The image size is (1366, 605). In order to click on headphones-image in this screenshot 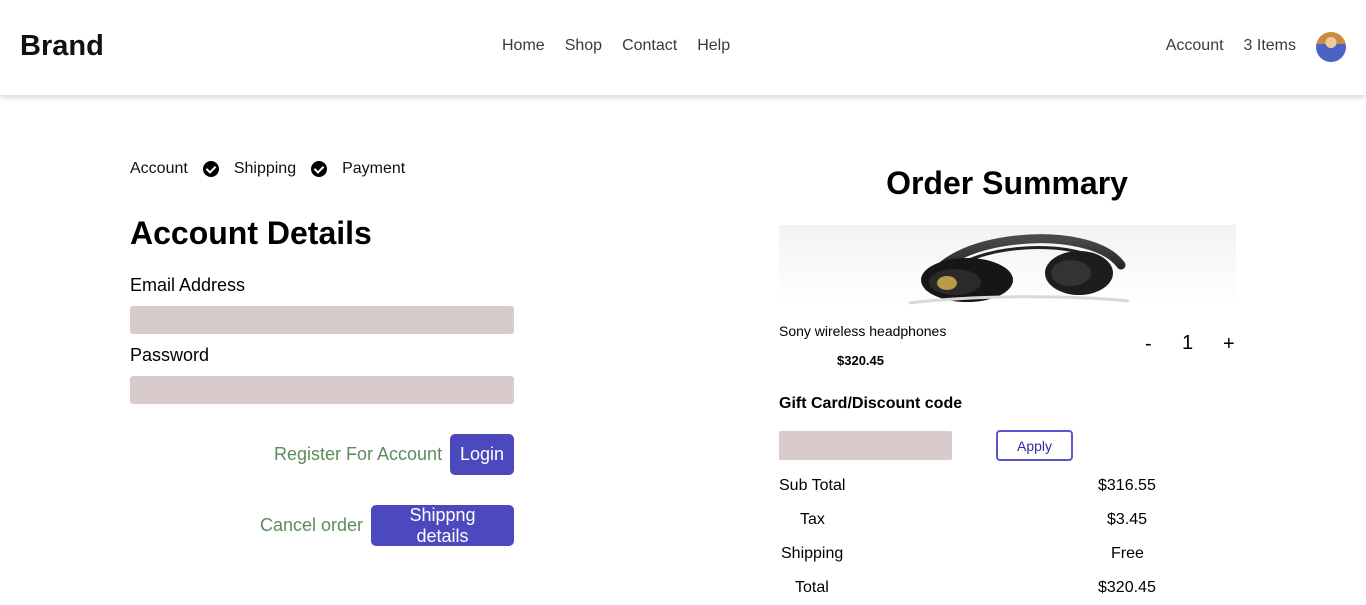, I will do `click(1007, 265)`.